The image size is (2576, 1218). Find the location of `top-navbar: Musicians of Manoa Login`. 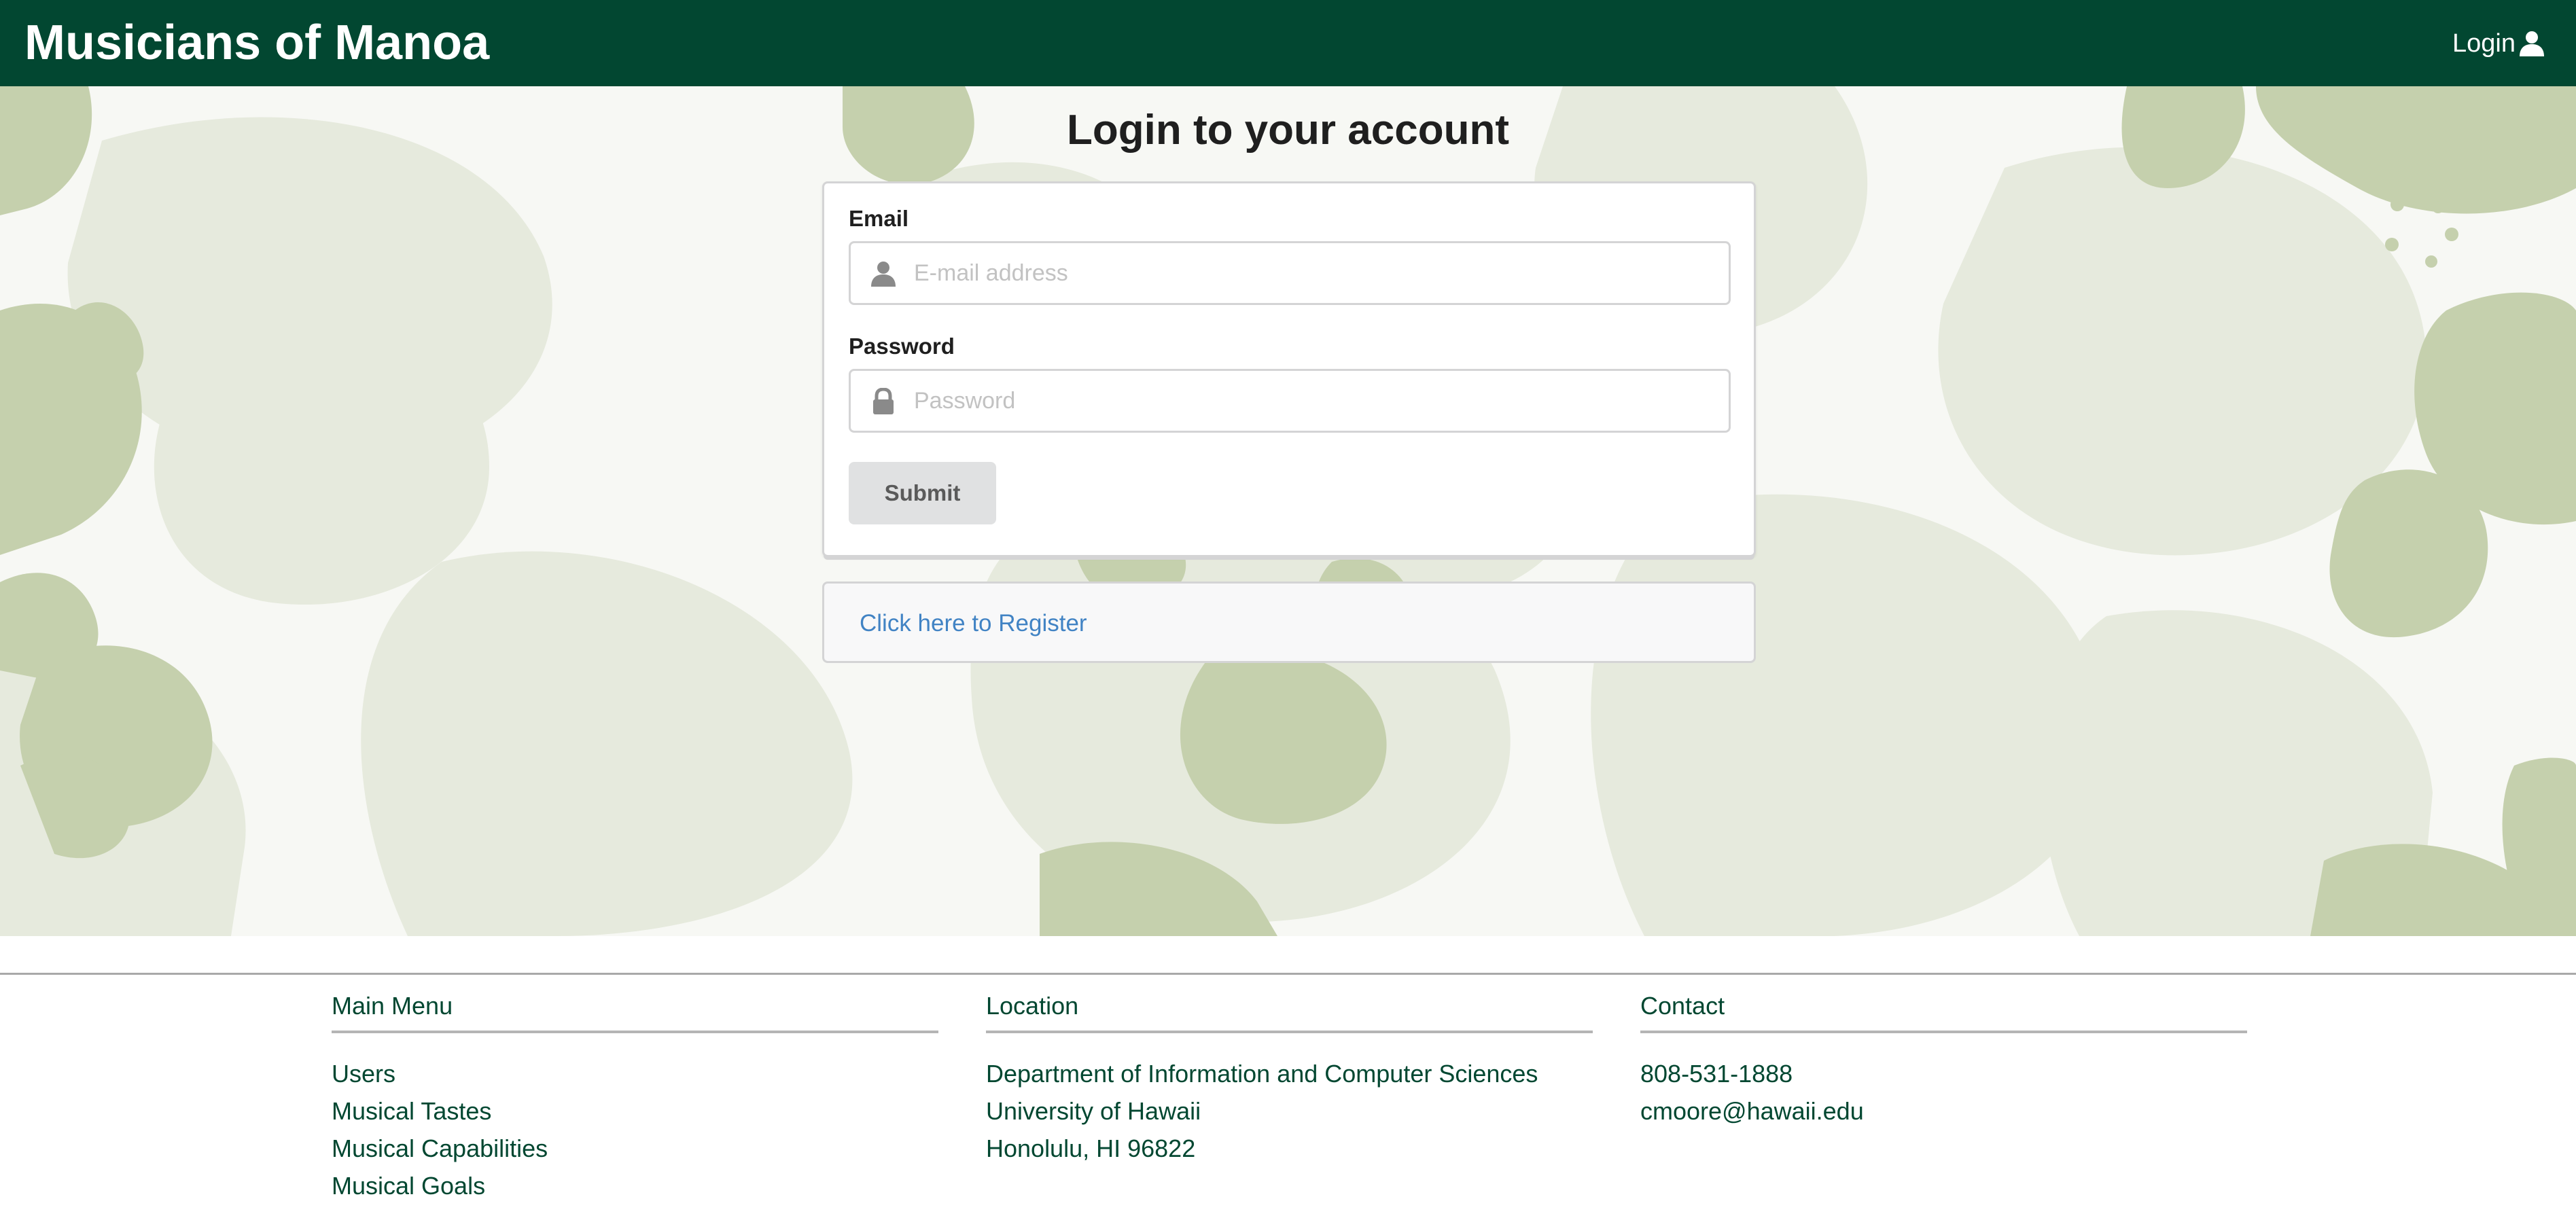

top-navbar: Musicians of Manoa Login is located at coordinates (1288, 43).